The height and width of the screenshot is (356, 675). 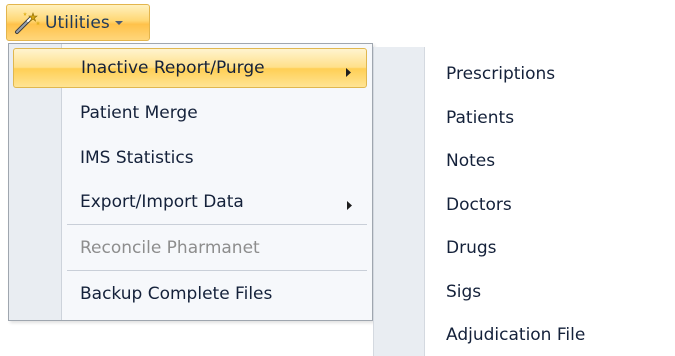 What do you see at coordinates (399, 201) in the screenshot?
I see `submenu-icon-gutter` at bounding box center [399, 201].